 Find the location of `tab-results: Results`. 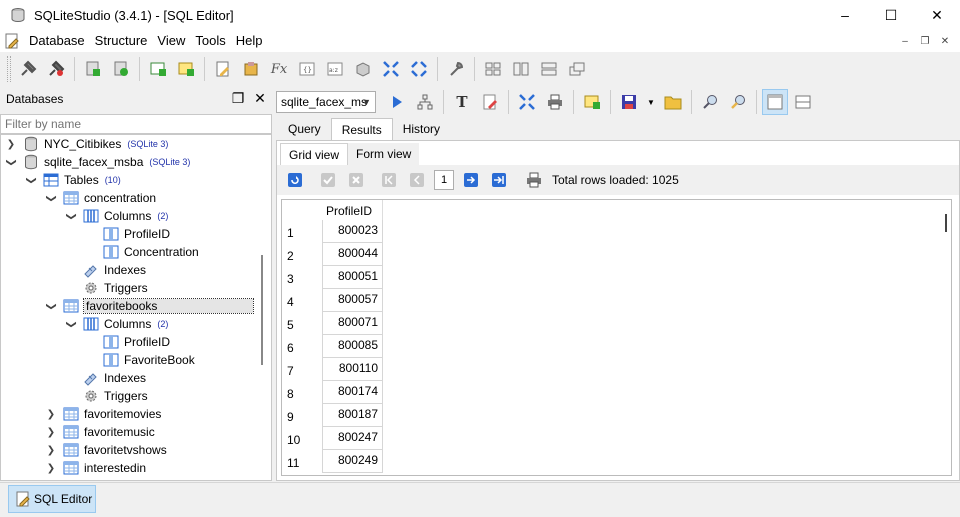

tab-results: Results is located at coordinates (361, 129).